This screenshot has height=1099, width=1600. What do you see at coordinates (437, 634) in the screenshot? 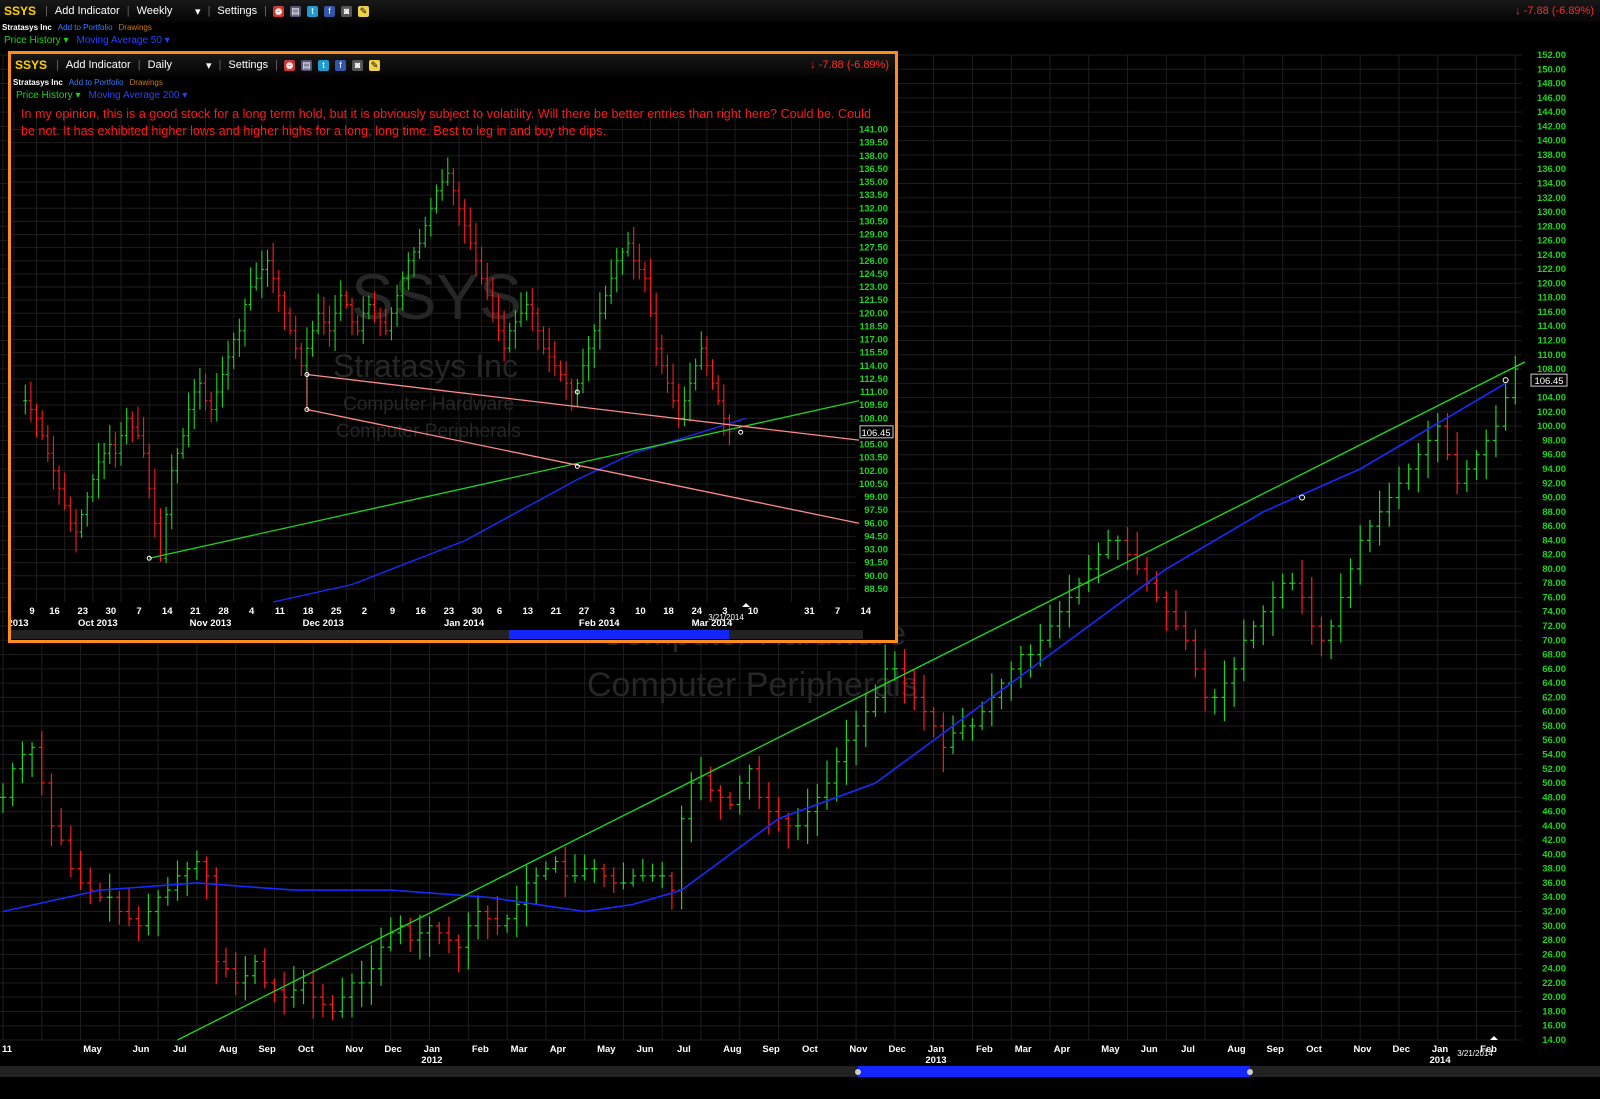
I see `inset-scroller-track` at bounding box center [437, 634].